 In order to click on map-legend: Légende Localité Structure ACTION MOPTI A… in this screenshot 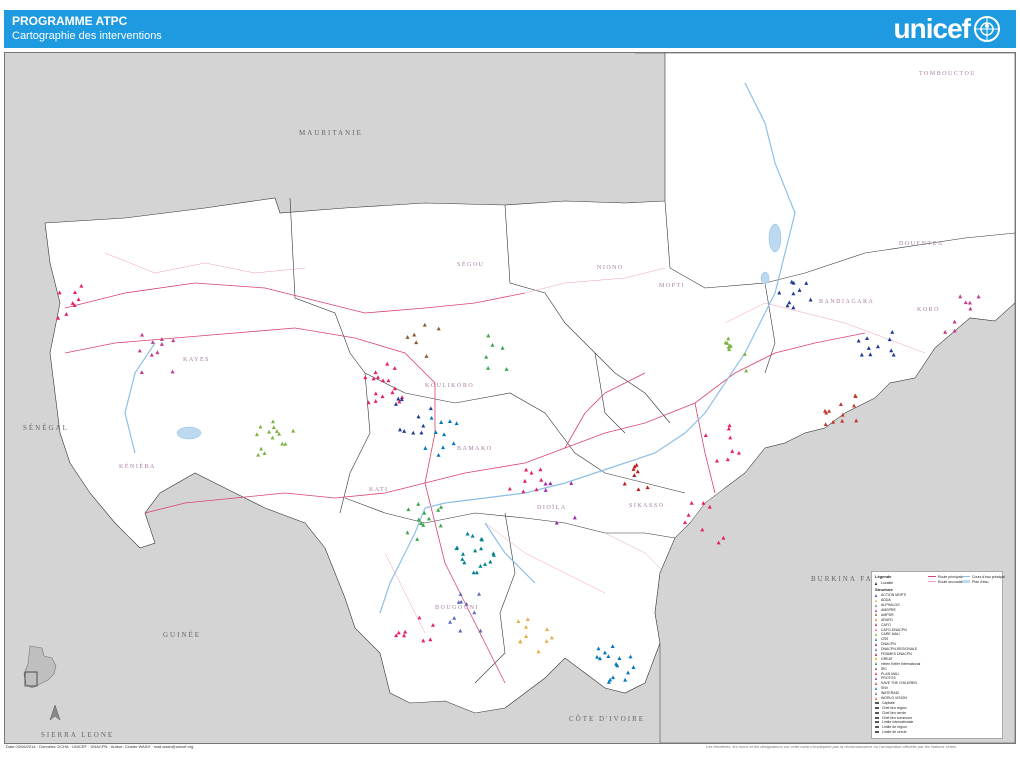, I will do `click(938, 655)`.